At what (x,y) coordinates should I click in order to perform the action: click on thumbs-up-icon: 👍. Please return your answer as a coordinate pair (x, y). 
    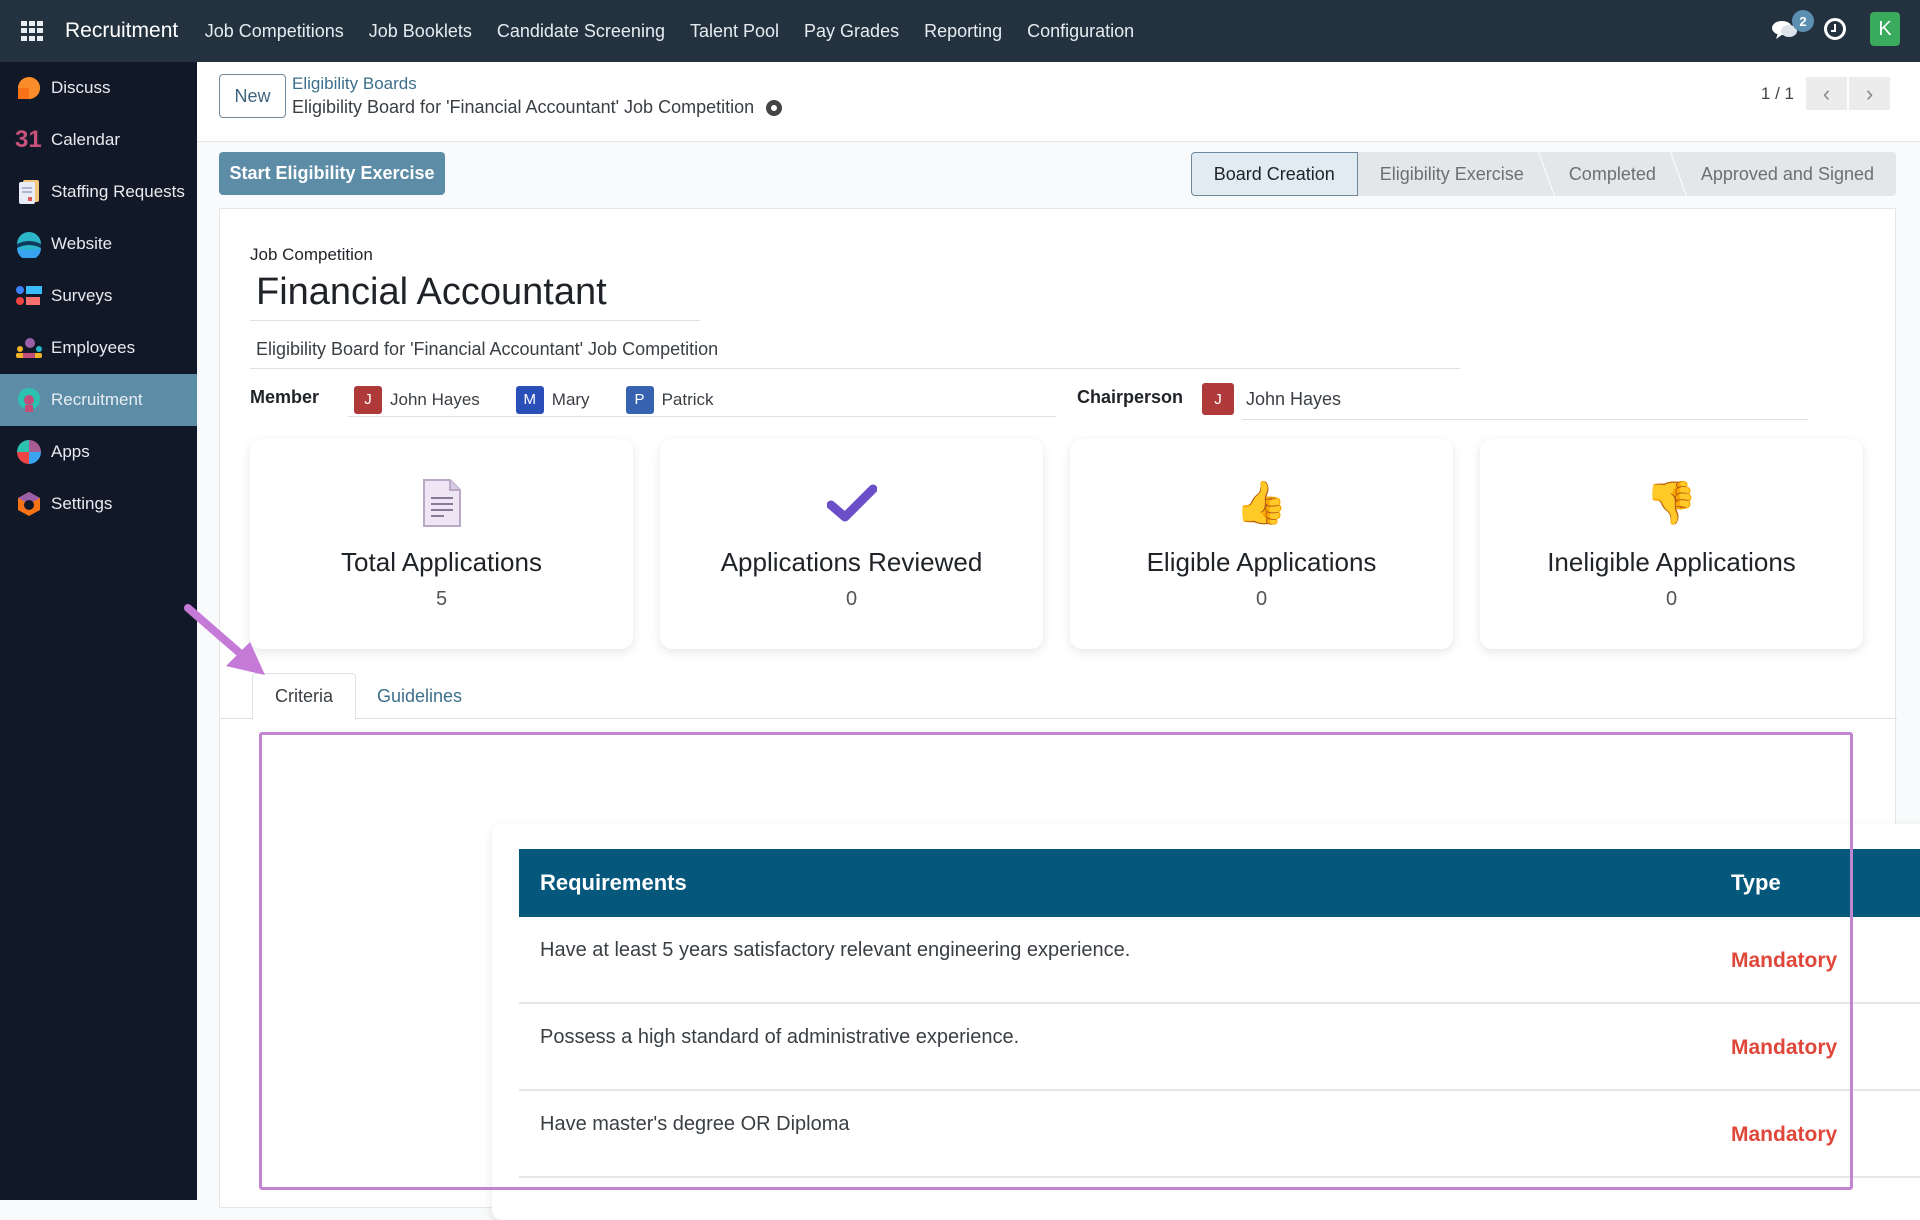
    Looking at the image, I should click on (1261, 502).